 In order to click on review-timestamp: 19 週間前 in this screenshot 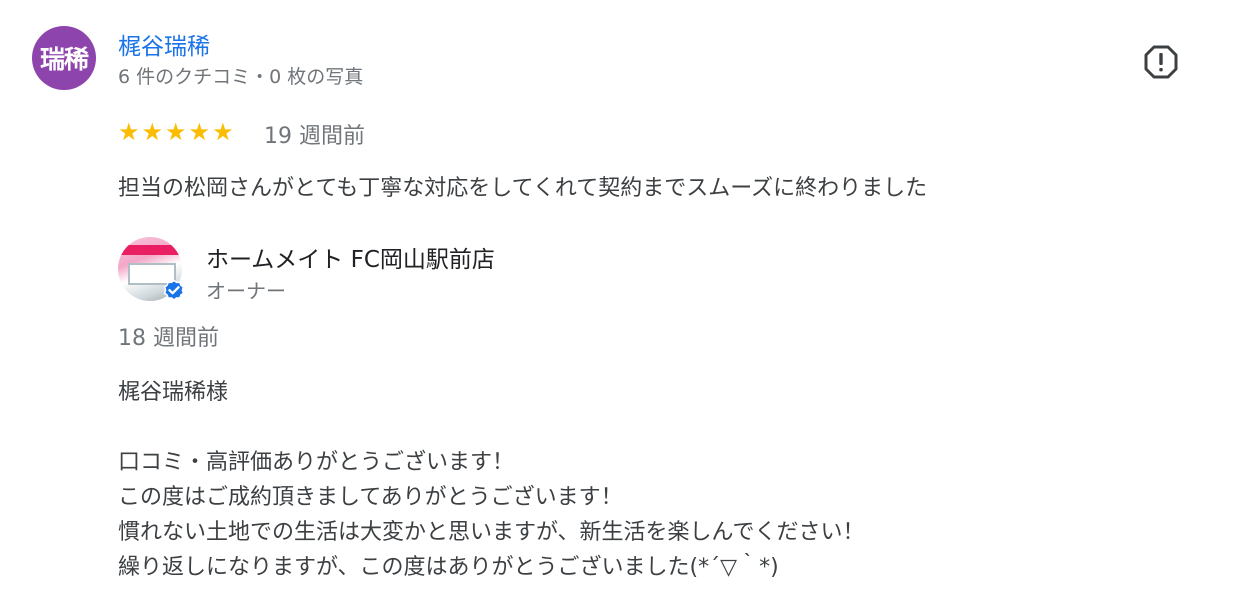, I will do `click(314, 136)`.